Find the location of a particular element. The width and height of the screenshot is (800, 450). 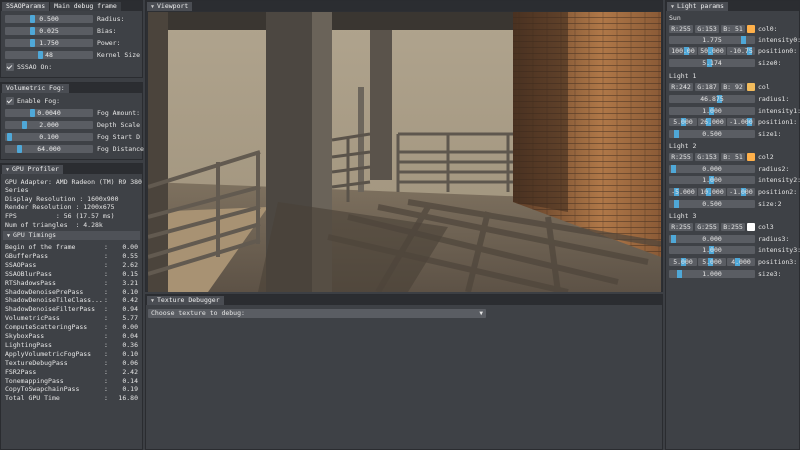

fog-slider-label: Depth Scale is located at coordinates (119, 124).